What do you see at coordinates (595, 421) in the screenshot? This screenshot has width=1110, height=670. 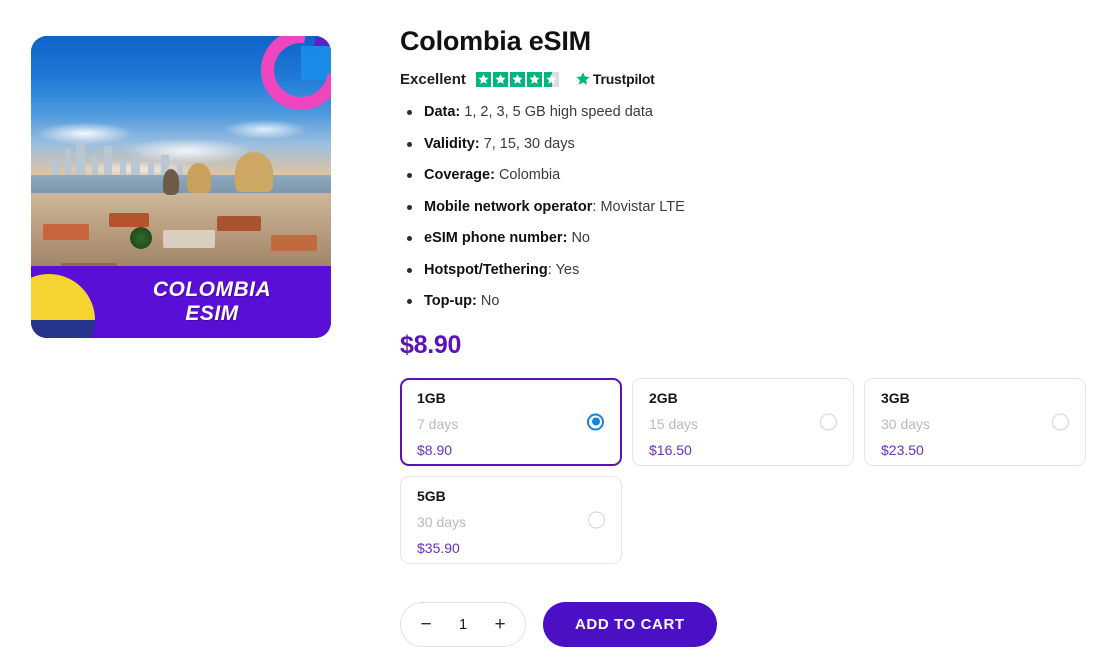 I see `plan-radio-selected` at bounding box center [595, 421].